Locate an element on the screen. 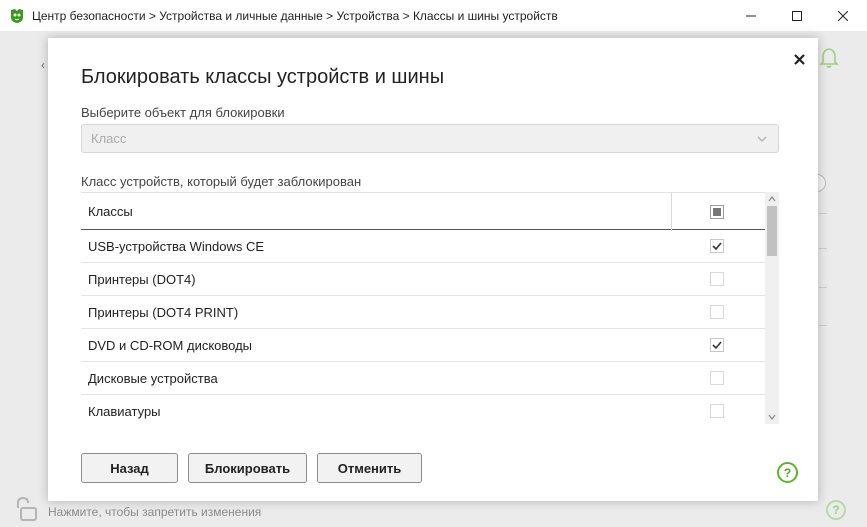 The image size is (867, 527). table-row: USB-устройства Windows CE is located at coordinates (423, 246).